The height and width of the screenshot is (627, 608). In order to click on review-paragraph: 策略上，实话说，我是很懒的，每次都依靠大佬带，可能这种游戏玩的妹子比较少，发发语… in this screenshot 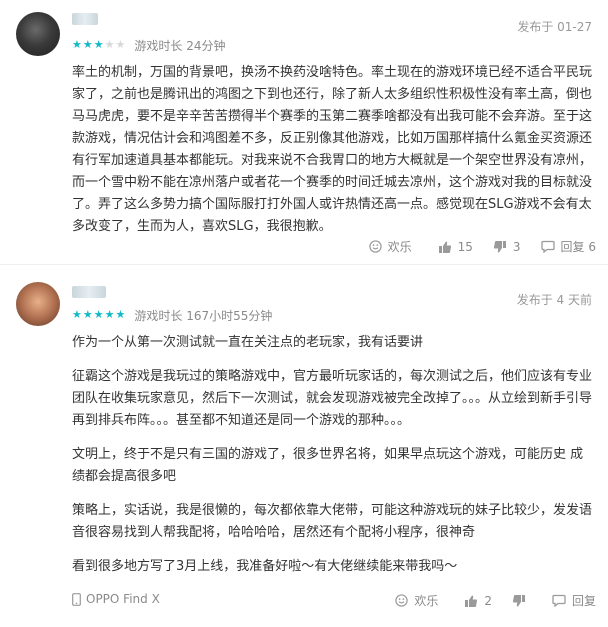, I will do `click(332, 521)`.